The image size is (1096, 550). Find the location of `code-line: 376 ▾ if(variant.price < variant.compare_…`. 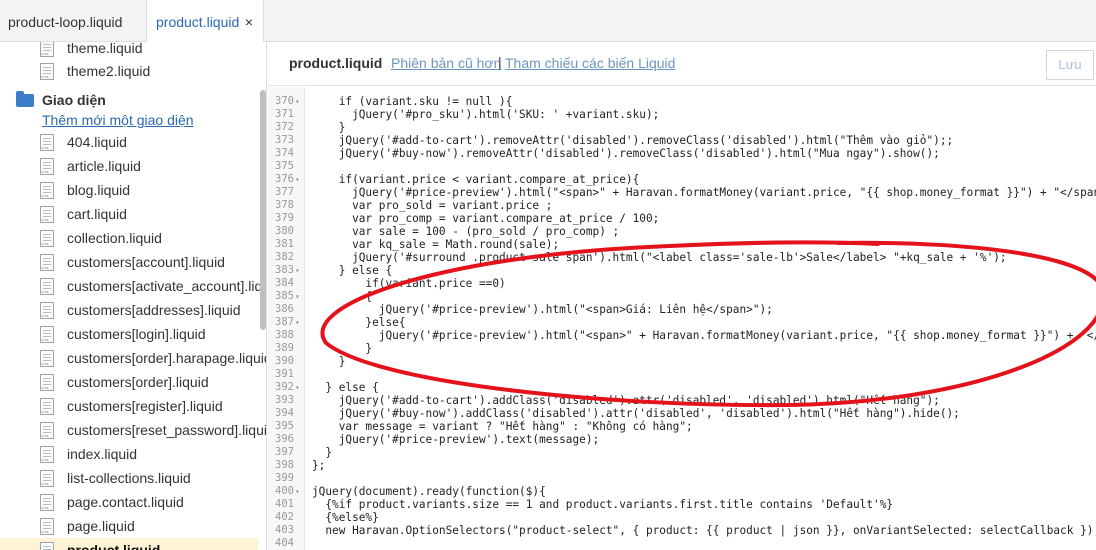

code-line: 376 ▾ if(variant.price < variant.compare_… is located at coordinates (682, 179).